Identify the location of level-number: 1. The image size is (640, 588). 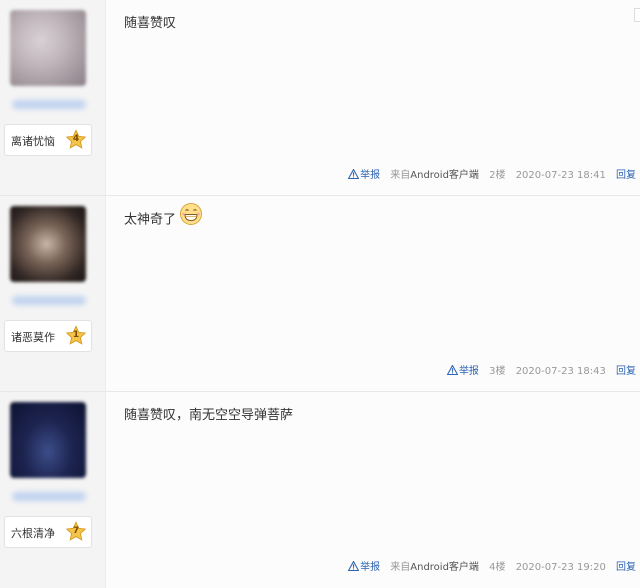
(76, 335).